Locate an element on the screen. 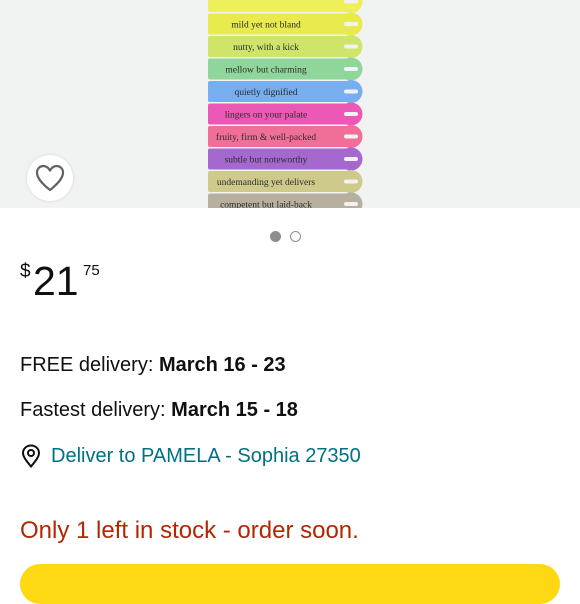 The width and height of the screenshot is (580, 604). product-tag: mild yet not bland is located at coordinates (285, 24).